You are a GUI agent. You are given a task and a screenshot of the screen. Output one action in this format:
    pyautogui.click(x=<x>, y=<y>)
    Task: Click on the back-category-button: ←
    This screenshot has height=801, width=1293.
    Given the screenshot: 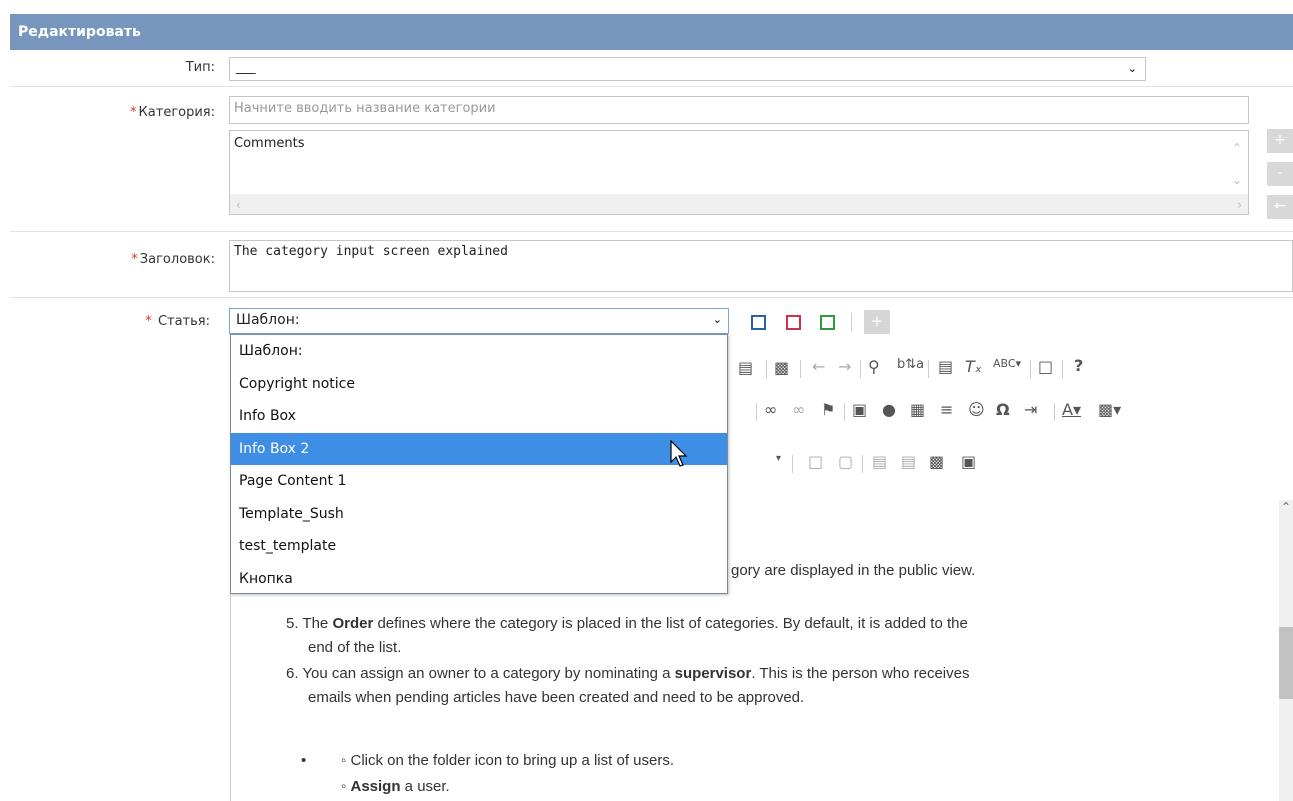 What is the action you would take?
    pyautogui.click(x=1280, y=207)
    